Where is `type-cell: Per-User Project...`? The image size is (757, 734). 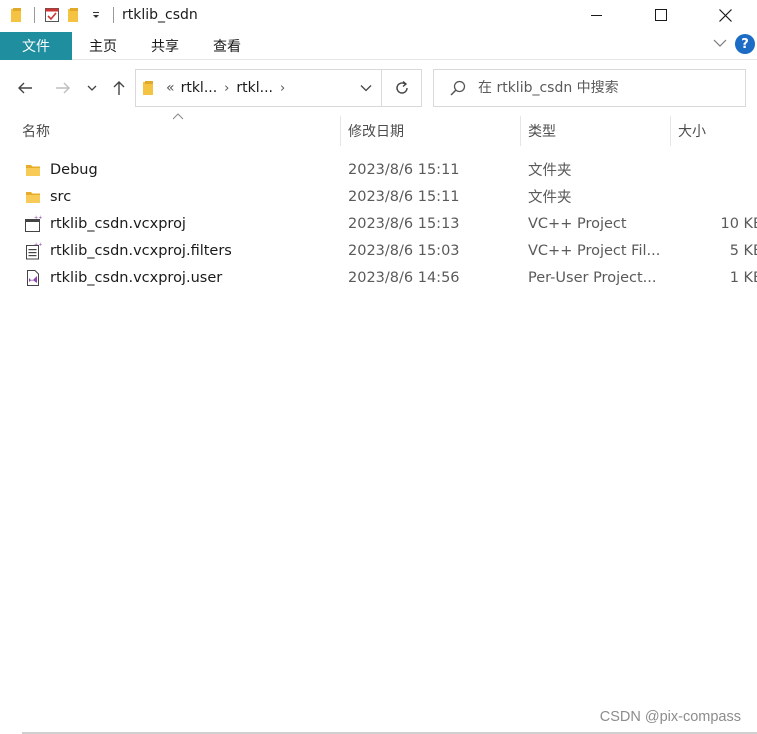
type-cell: Per-User Project... is located at coordinates (592, 277).